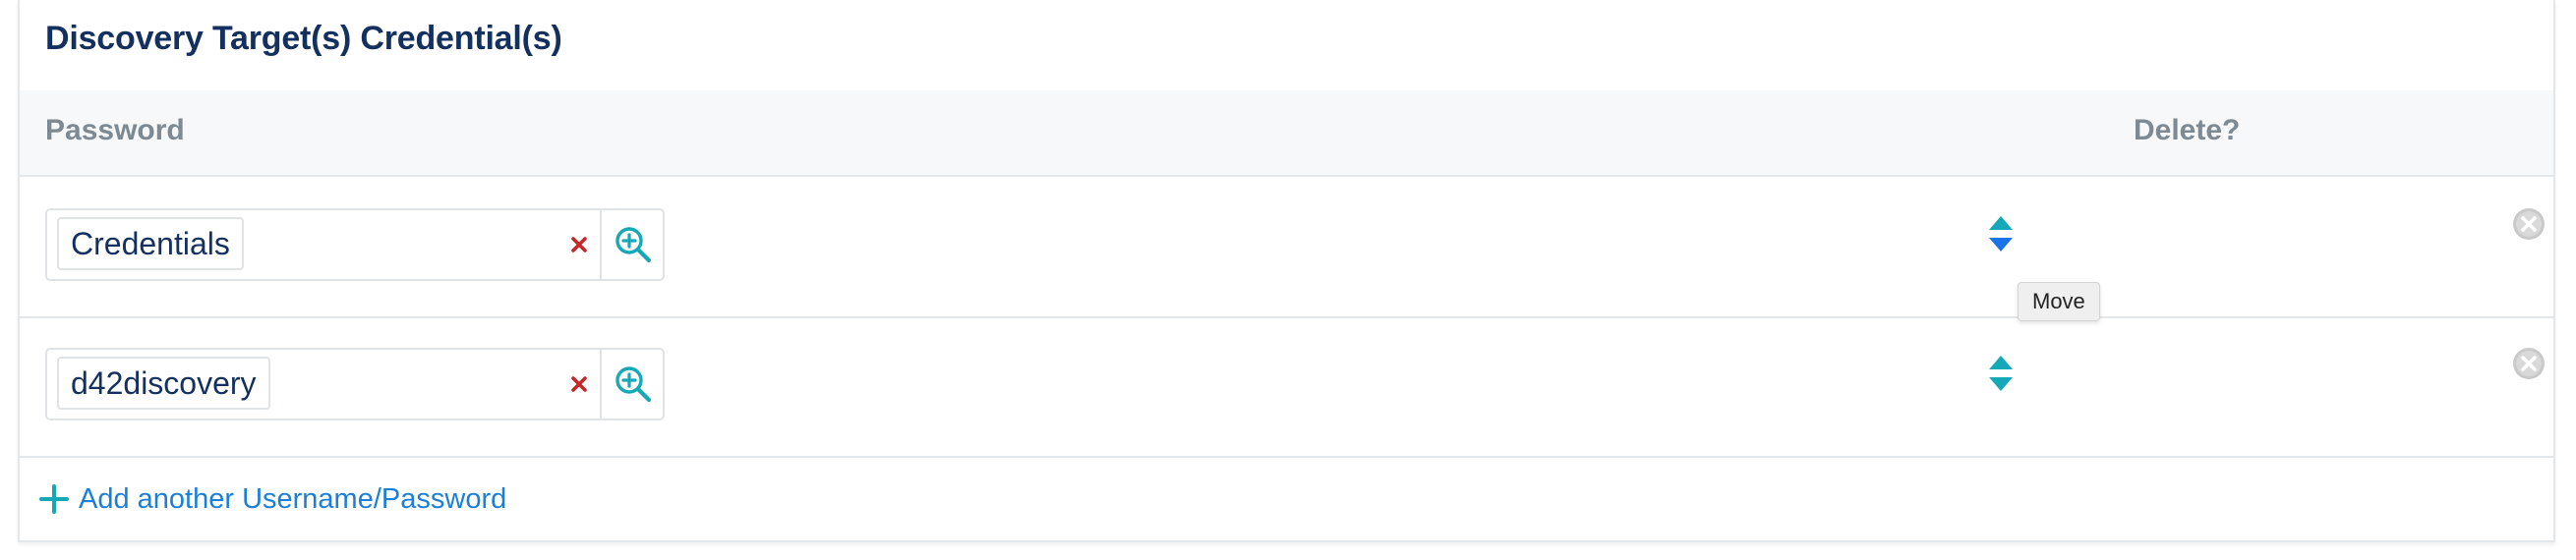  I want to click on move-tooltip: Move, so click(2059, 301).